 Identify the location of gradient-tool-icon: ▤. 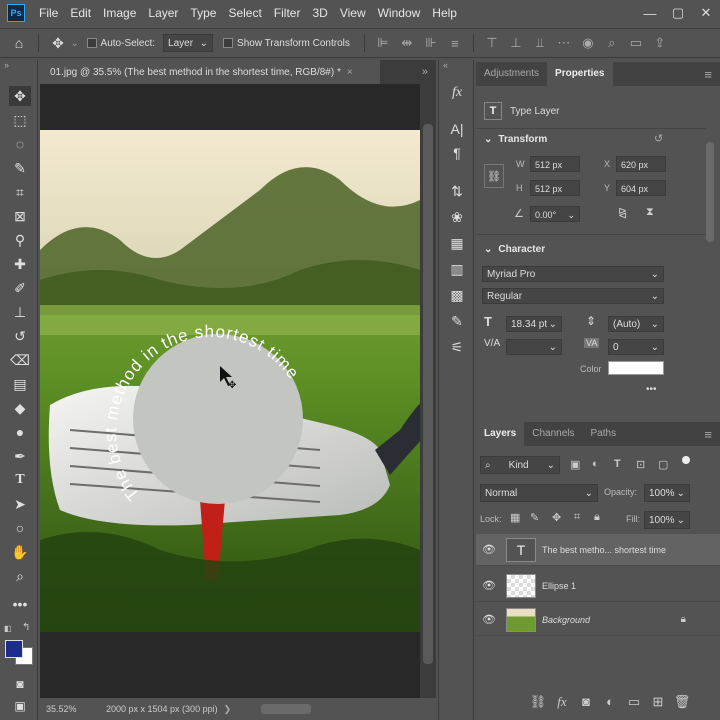
(20, 384).